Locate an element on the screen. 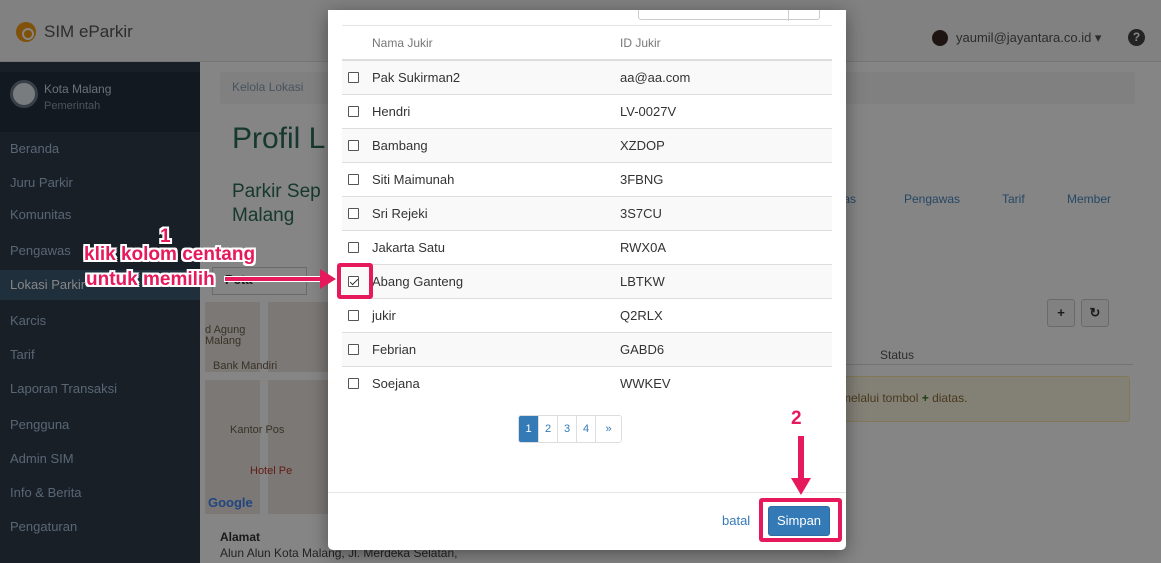 The image size is (1161, 563). header-checkbox-col is located at coordinates (357, 43).